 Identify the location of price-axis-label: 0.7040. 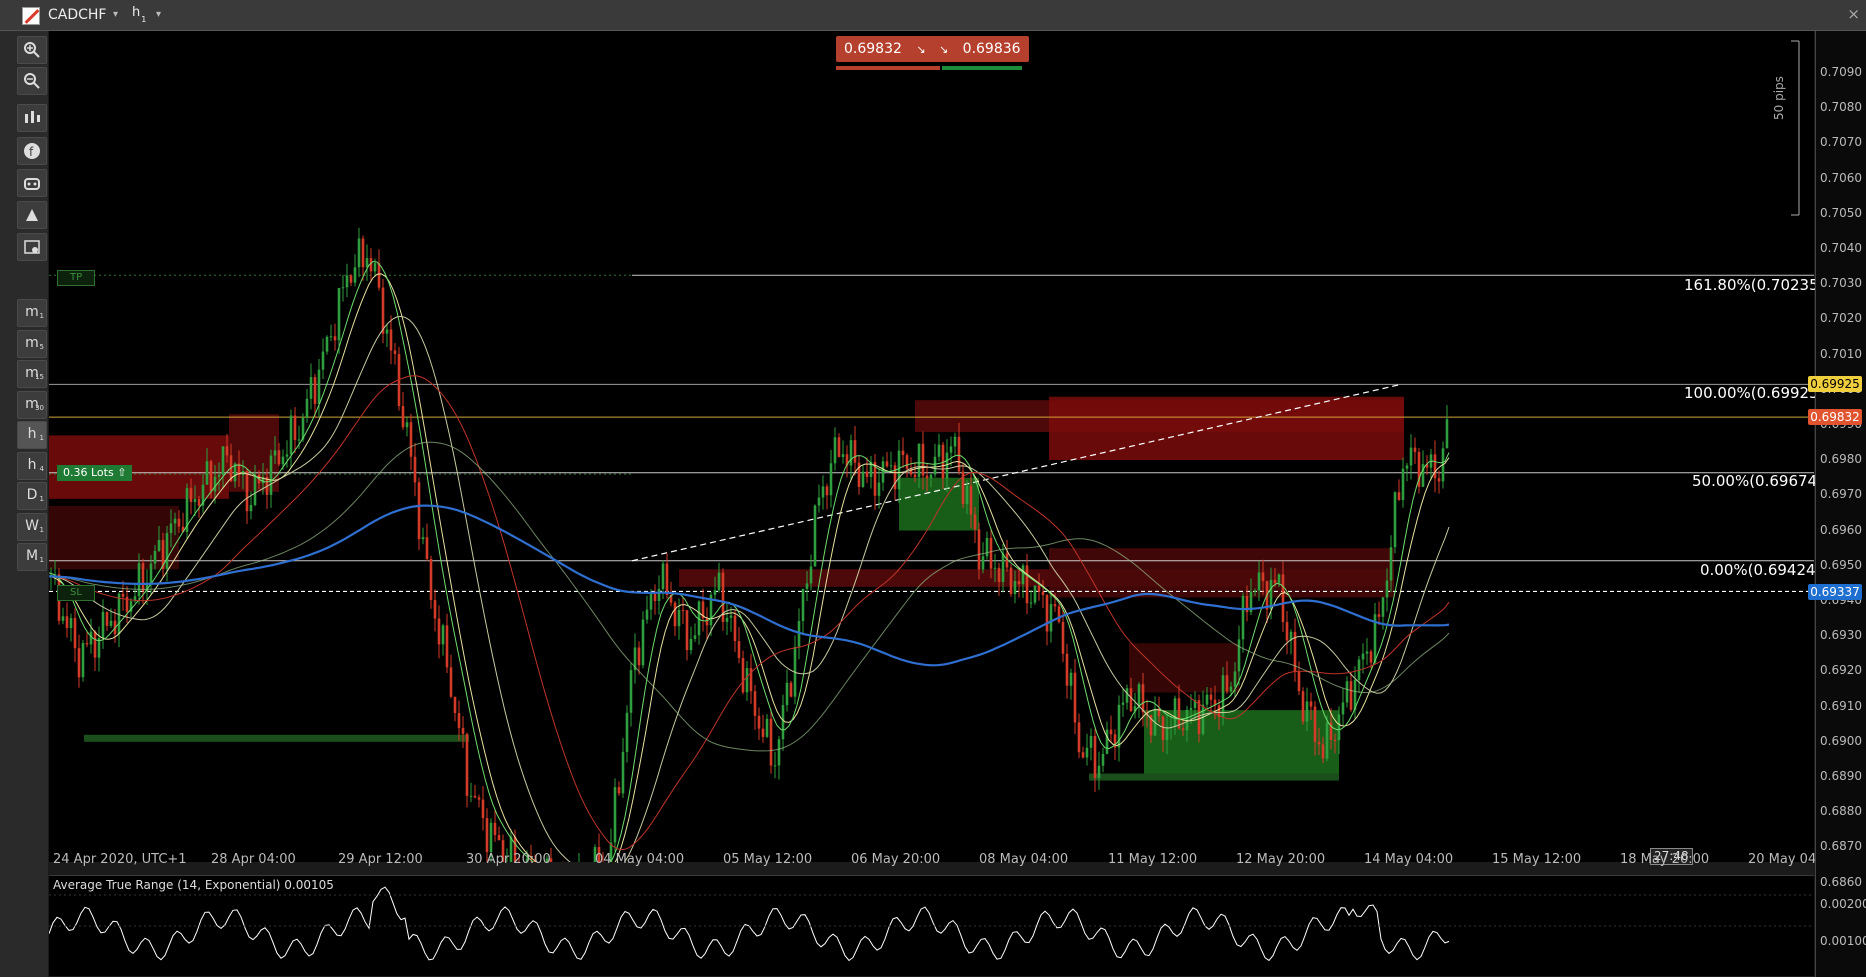
(1841, 248).